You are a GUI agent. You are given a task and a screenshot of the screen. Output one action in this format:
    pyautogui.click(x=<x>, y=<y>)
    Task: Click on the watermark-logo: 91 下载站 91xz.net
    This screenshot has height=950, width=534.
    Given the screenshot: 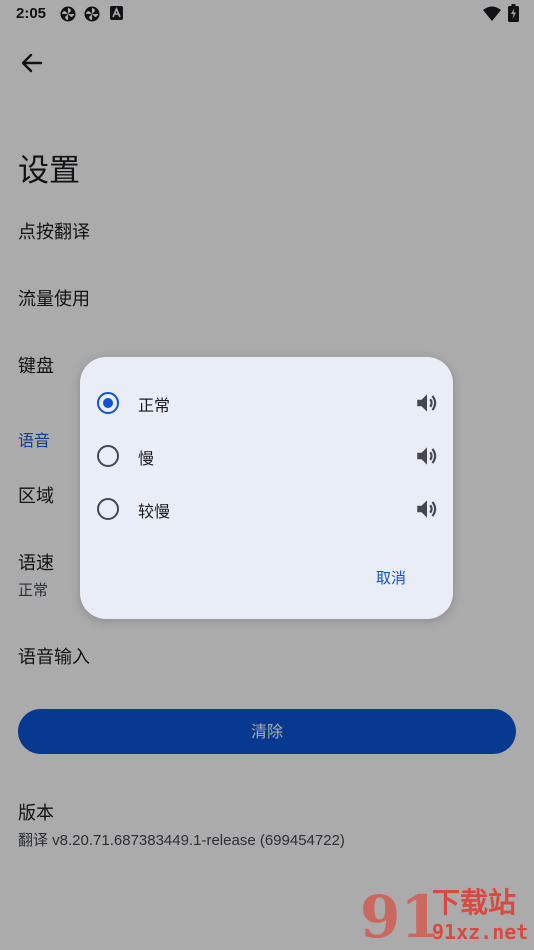 What is the action you would take?
    pyautogui.click(x=447, y=917)
    